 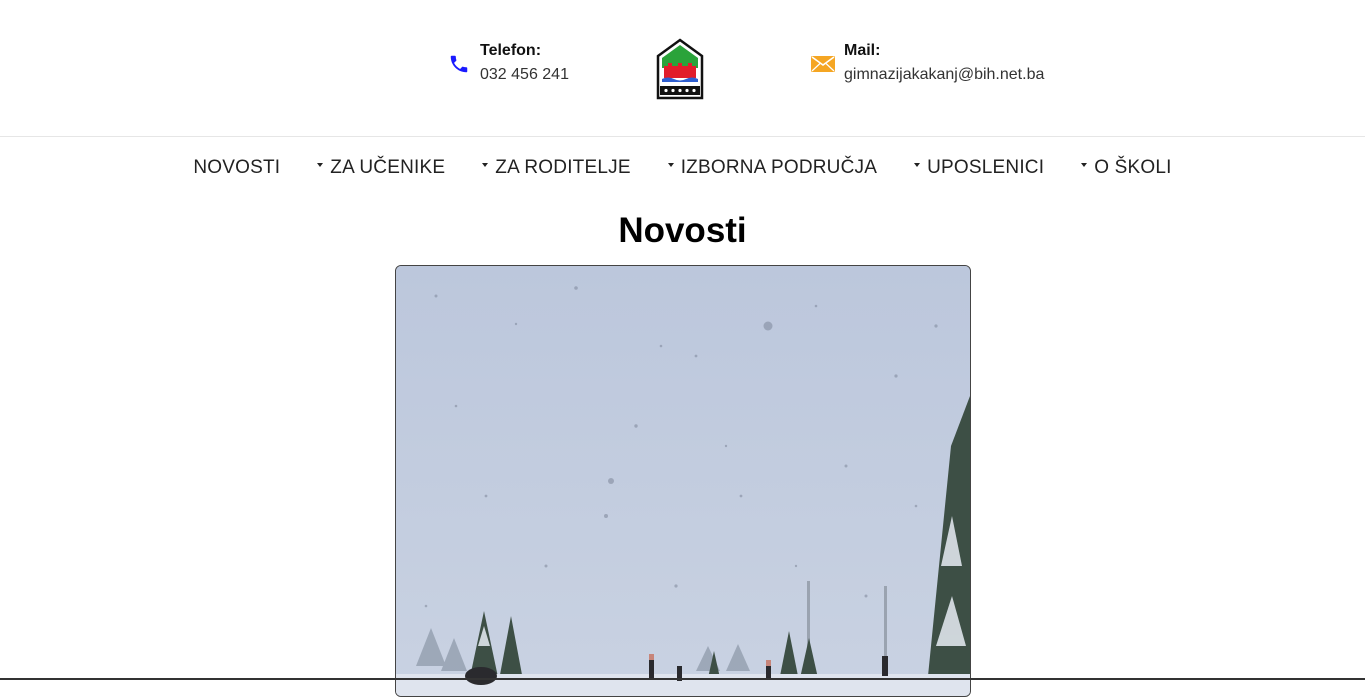 What do you see at coordinates (927, 63) in the screenshot?
I see `mail-contact: Mail: gimnazijakakanj@bih.net.ba` at bounding box center [927, 63].